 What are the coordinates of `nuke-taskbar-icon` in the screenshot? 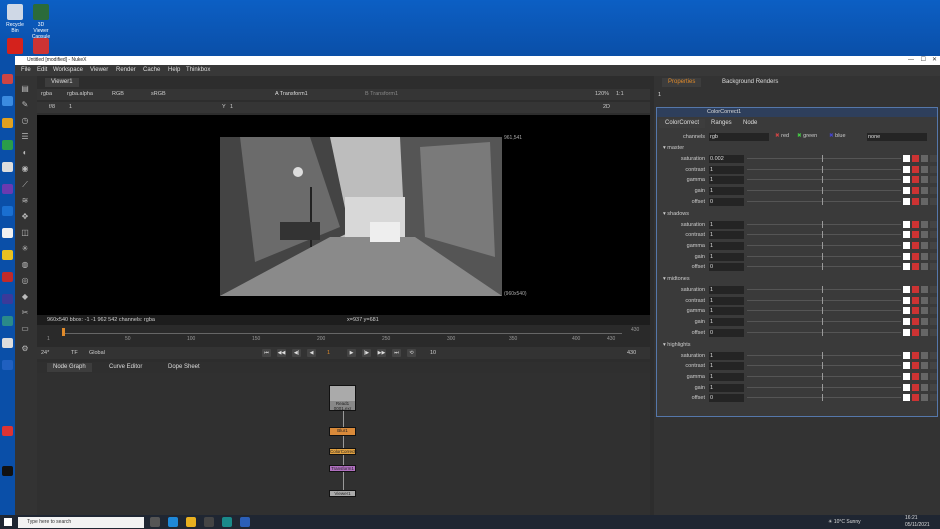 It's located at (209, 522).